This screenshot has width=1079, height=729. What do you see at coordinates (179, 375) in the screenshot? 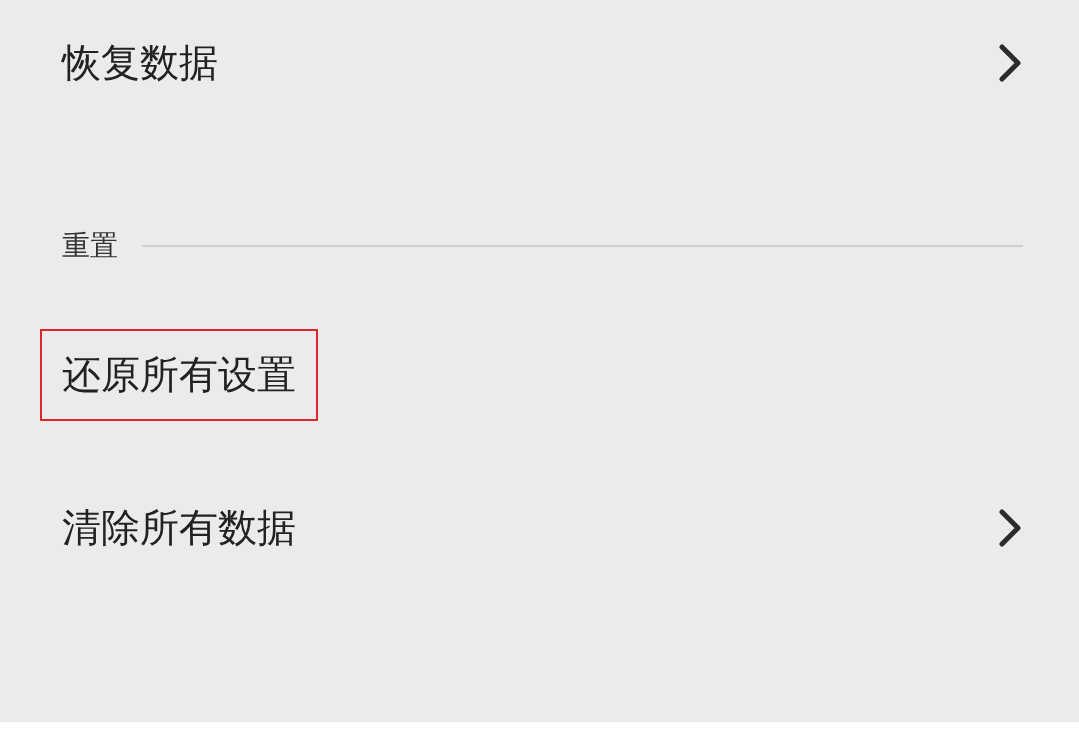
I see `settings-item: 还原所有设置` at bounding box center [179, 375].